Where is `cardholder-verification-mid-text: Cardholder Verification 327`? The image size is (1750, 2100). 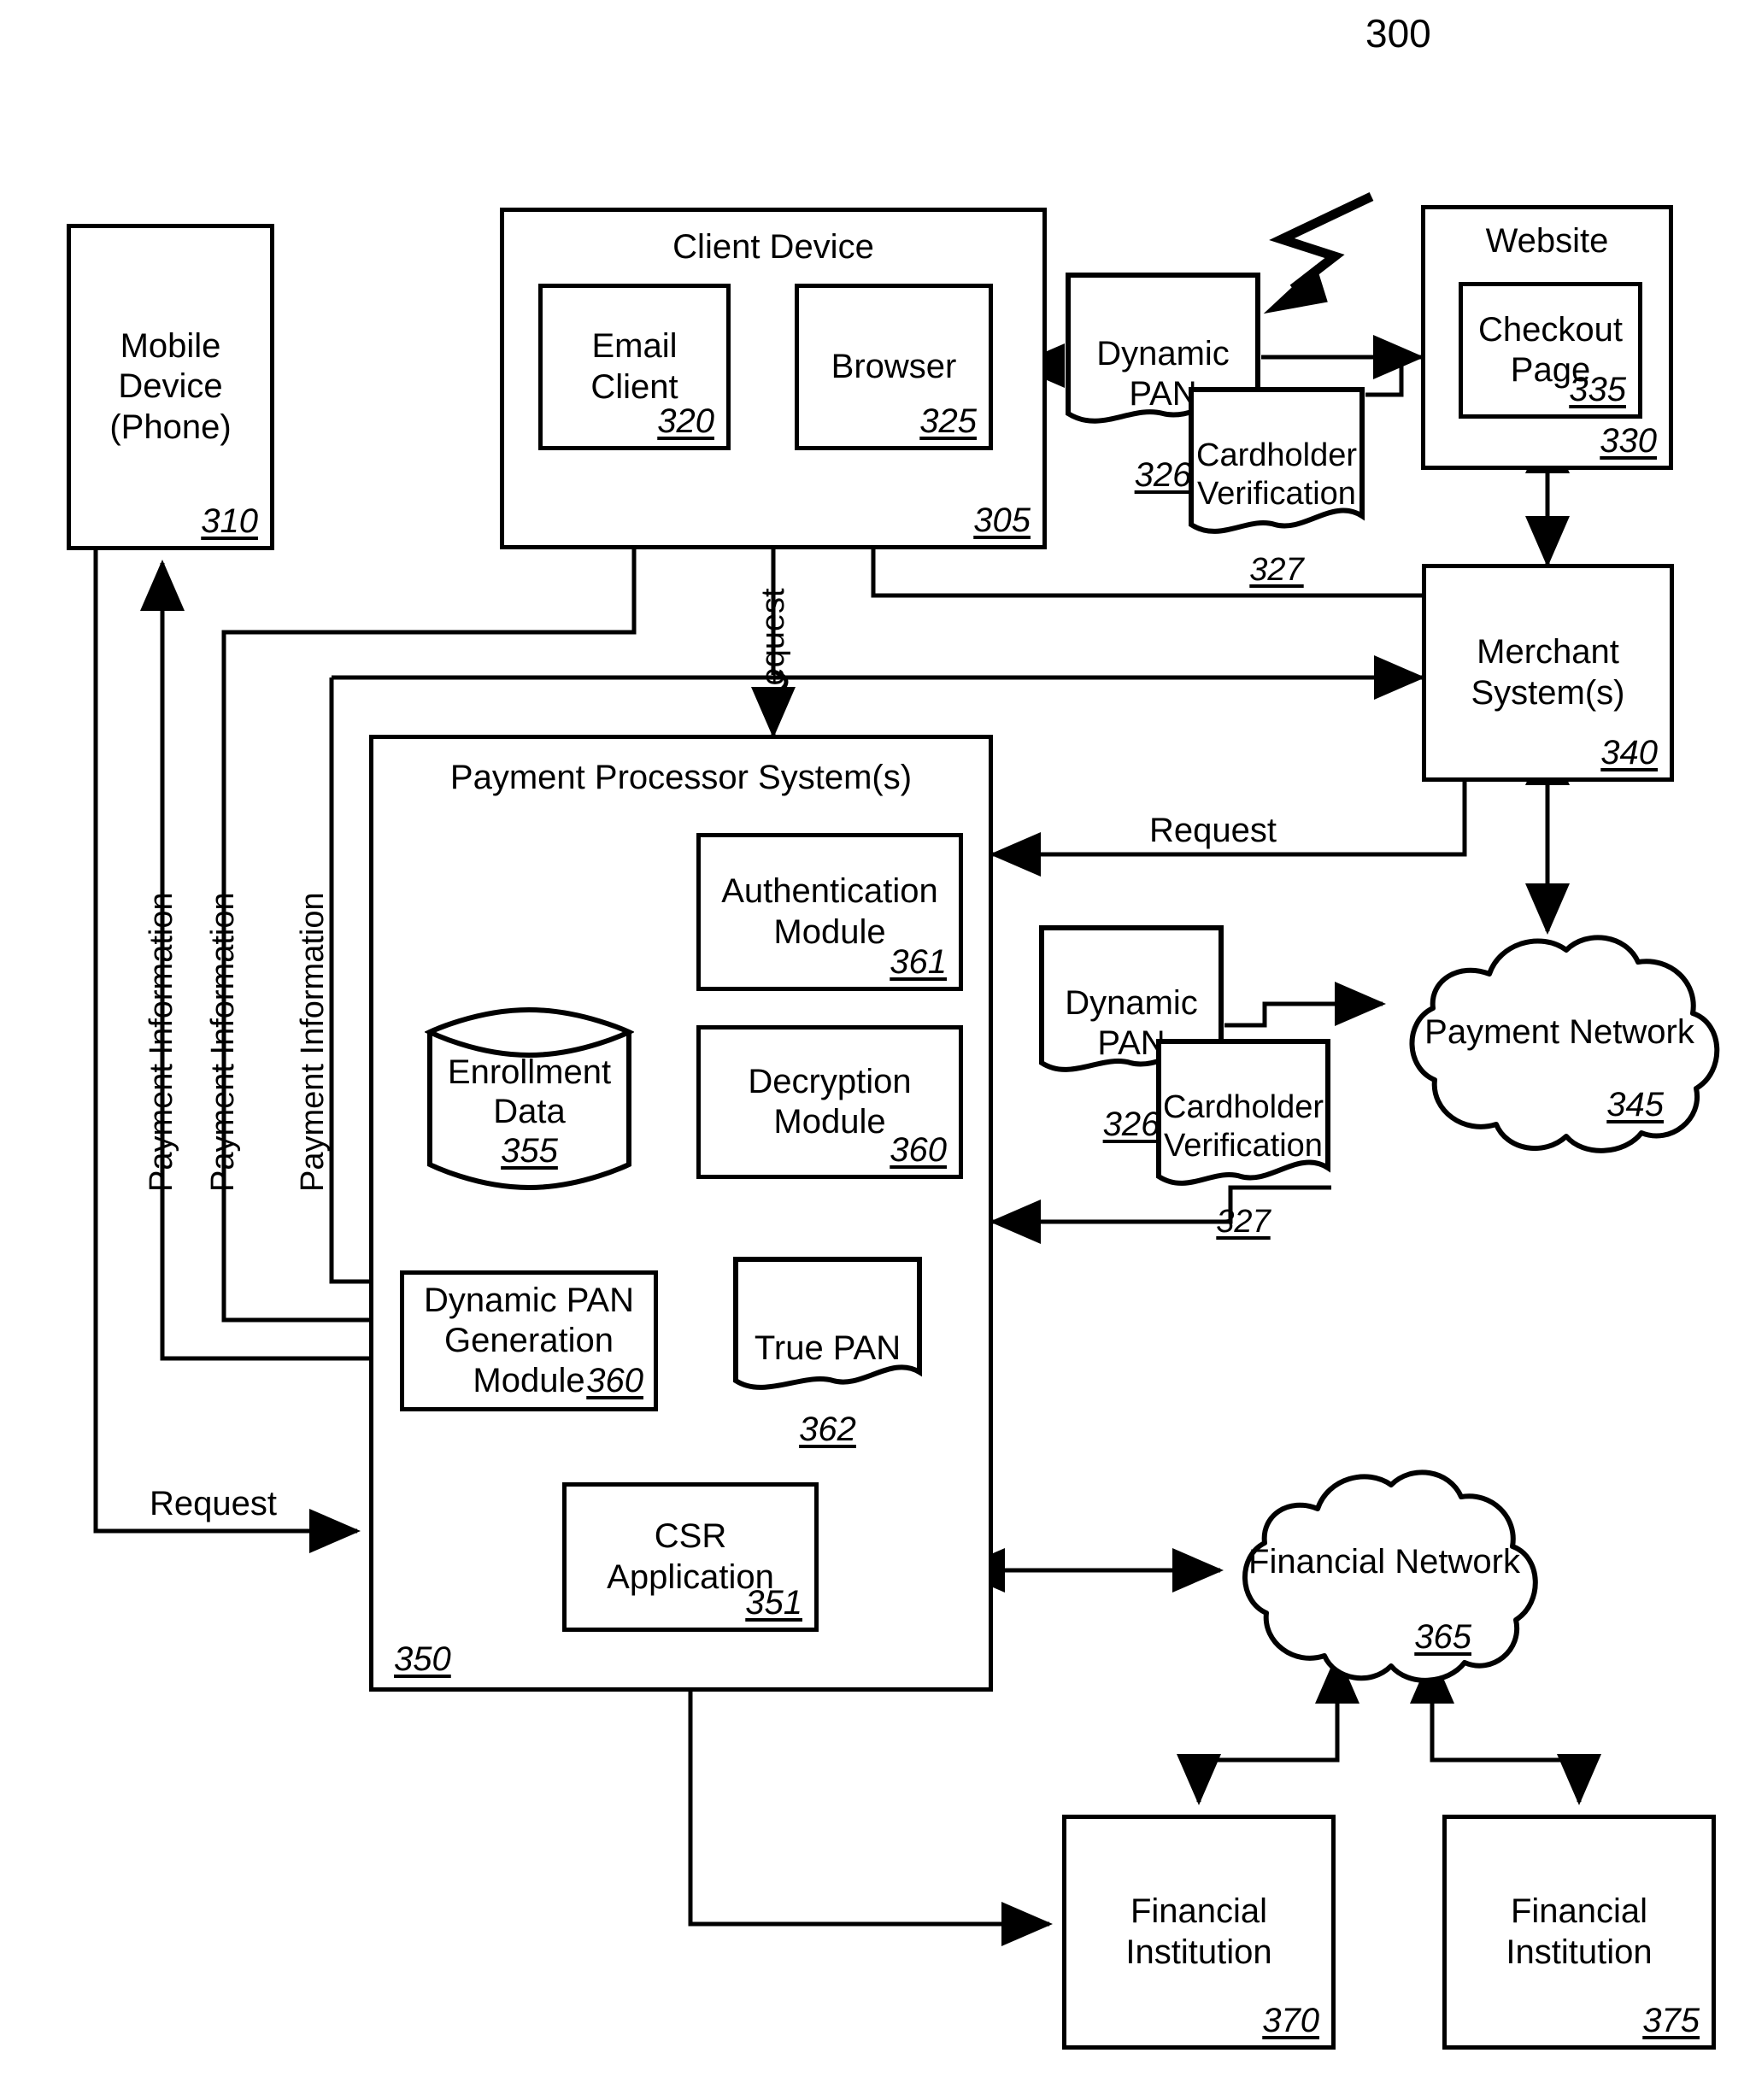
cardholder-verification-mid-text: Cardholder Verification 327 is located at coordinates (1243, 1145).